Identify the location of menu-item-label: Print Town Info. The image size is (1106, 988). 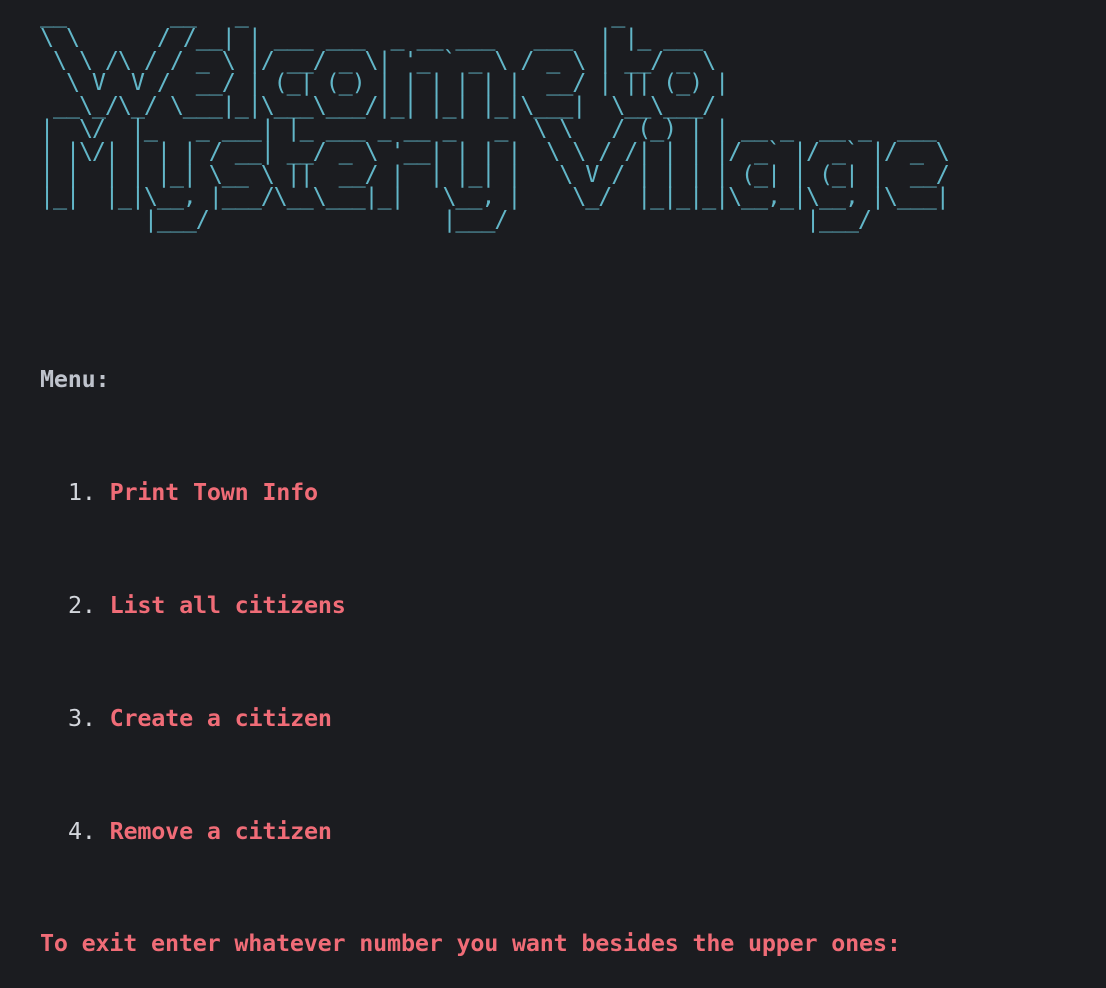
(213, 492).